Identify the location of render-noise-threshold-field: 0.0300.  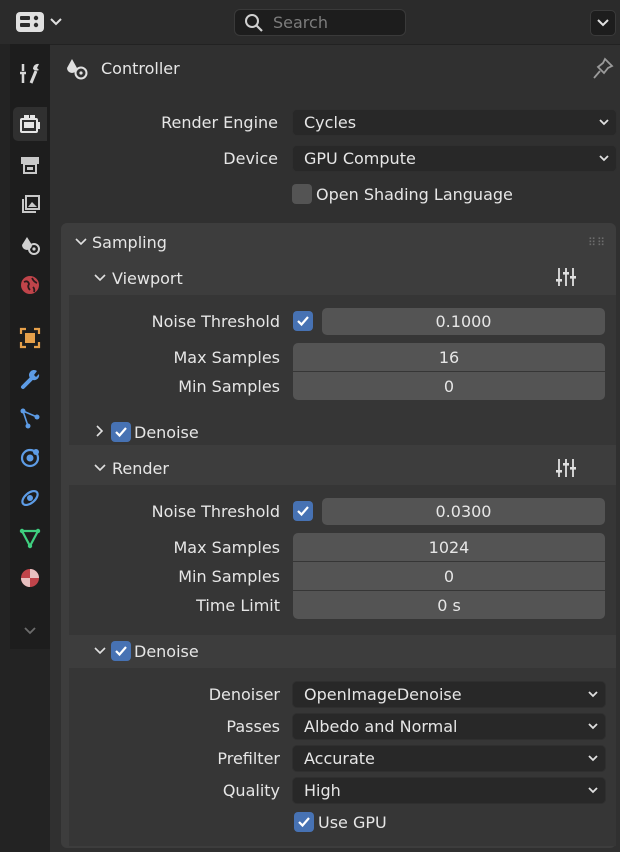
(463, 511).